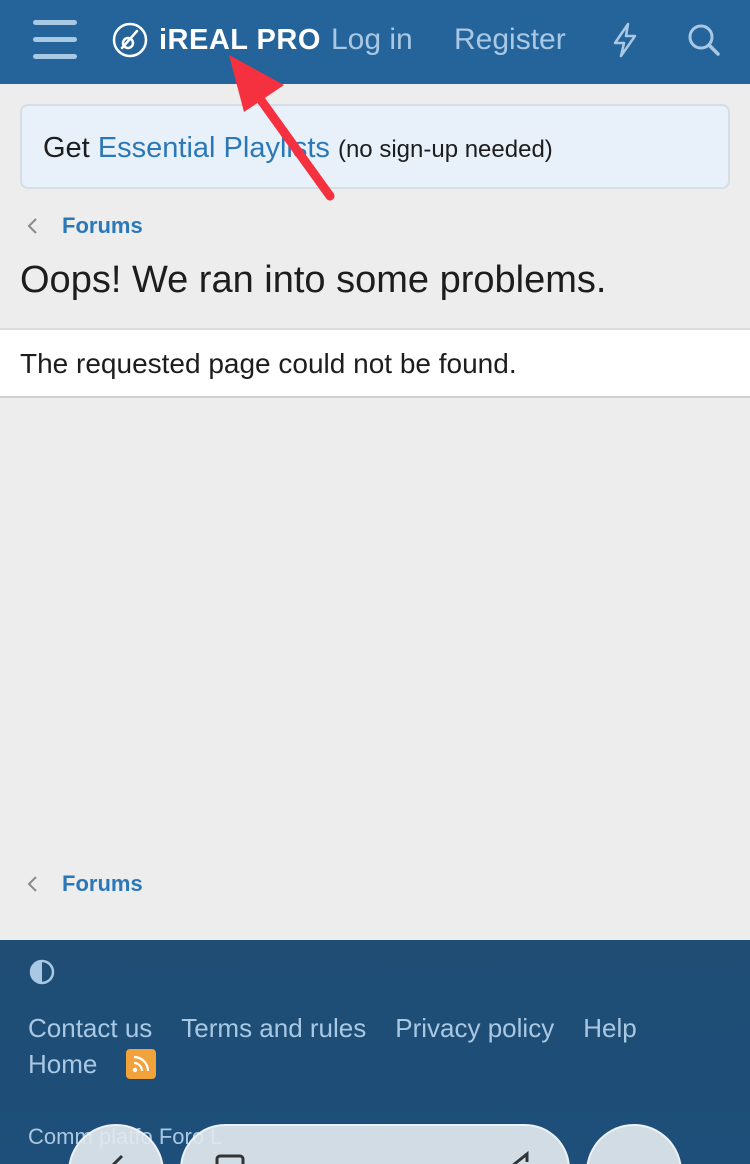 Image resolution: width=750 pixels, height=1164 pixels. I want to click on error-message-block: The requested page could not be found., so click(375, 363).